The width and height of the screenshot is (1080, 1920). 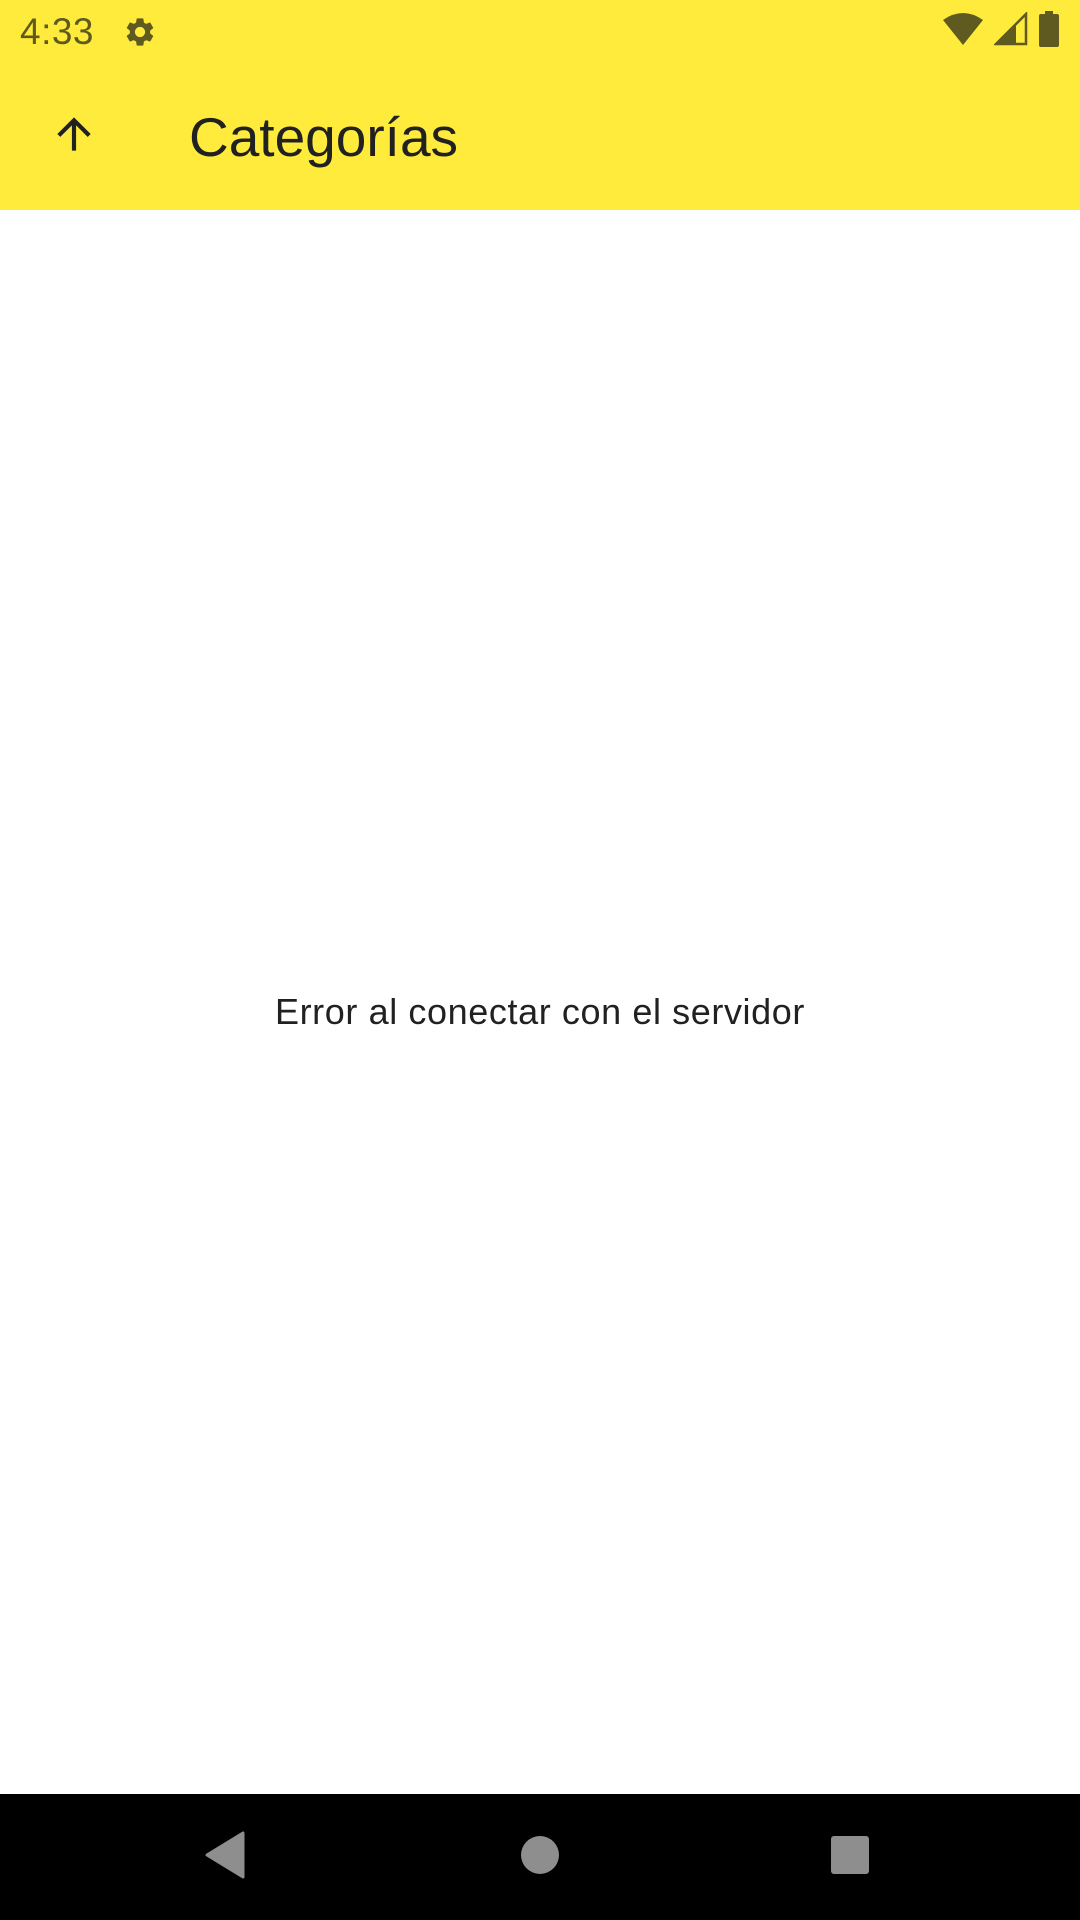 I want to click on navigation-bar, so click(x=540, y=1857).